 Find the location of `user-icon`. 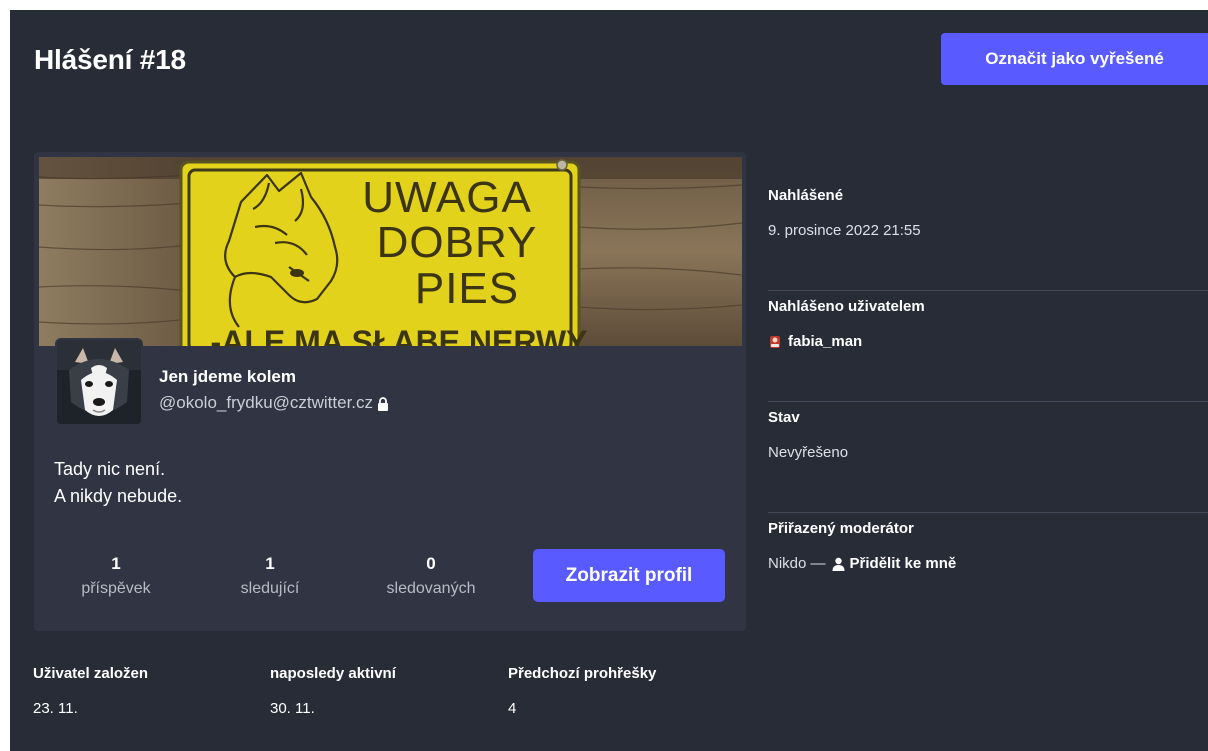

user-icon is located at coordinates (839, 564).